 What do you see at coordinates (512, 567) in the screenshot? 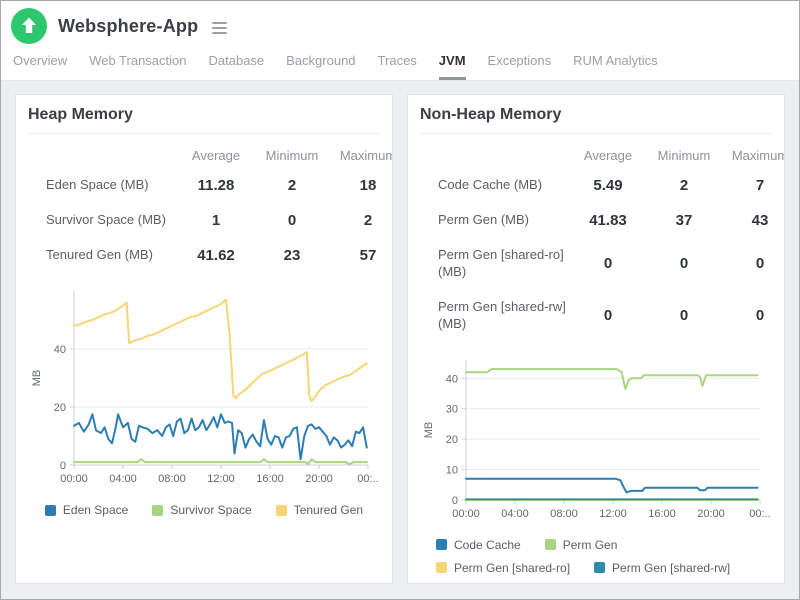
I see `legend-label: Perm Gen [shared-ro]` at bounding box center [512, 567].